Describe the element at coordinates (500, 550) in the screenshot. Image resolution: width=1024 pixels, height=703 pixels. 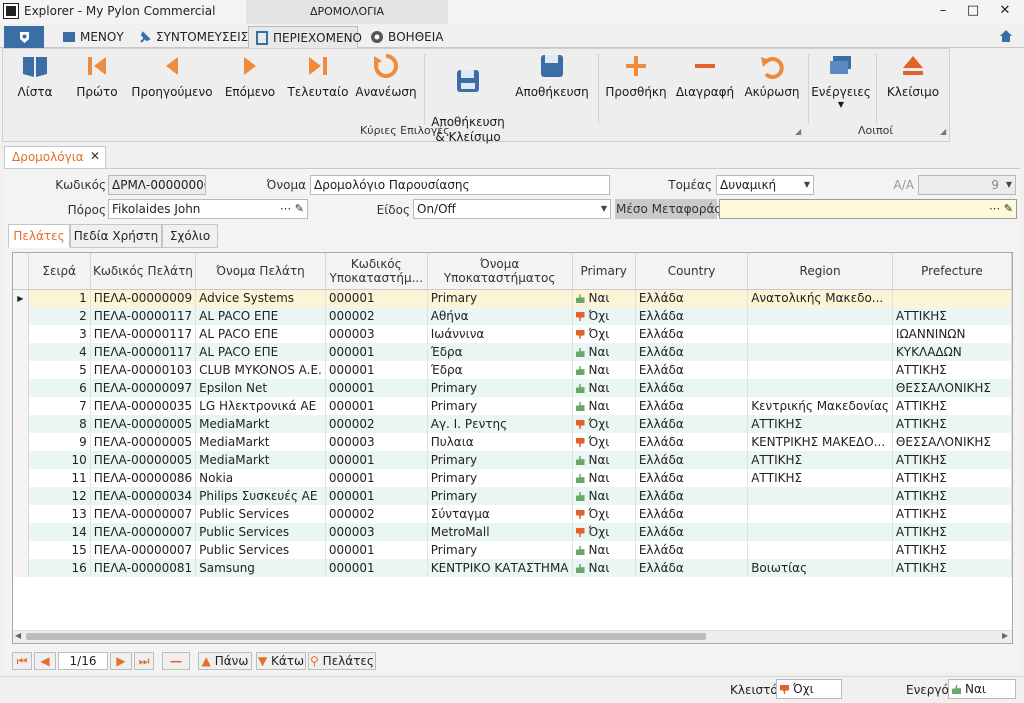
I see `table-cell: Primary` at that location.